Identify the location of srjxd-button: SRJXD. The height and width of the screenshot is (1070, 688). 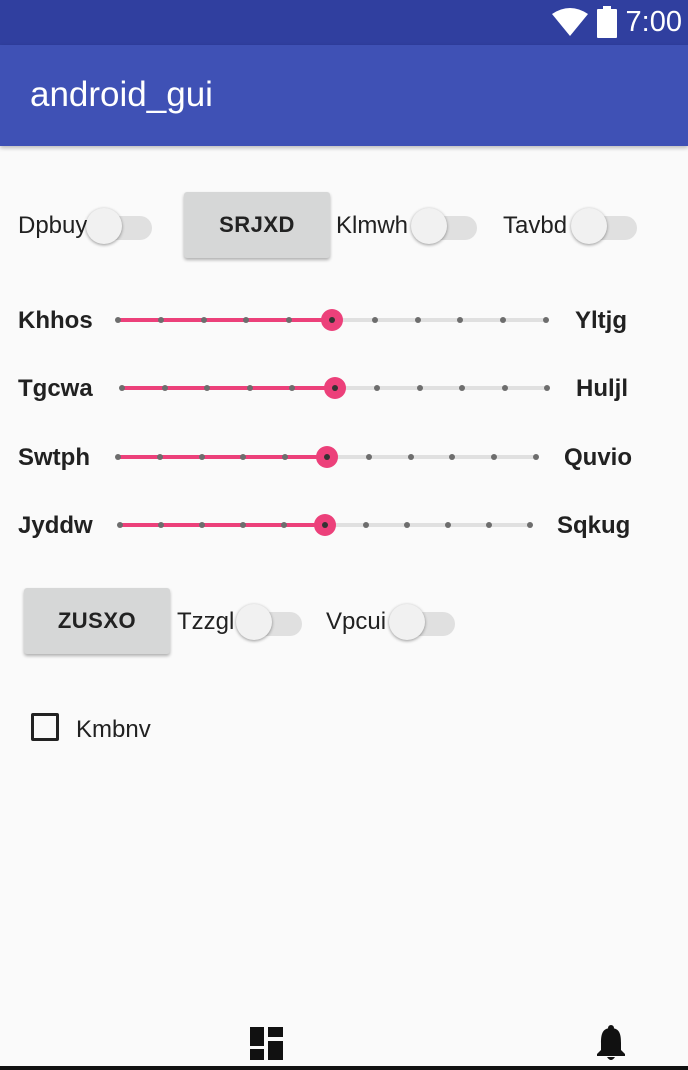
(257, 225).